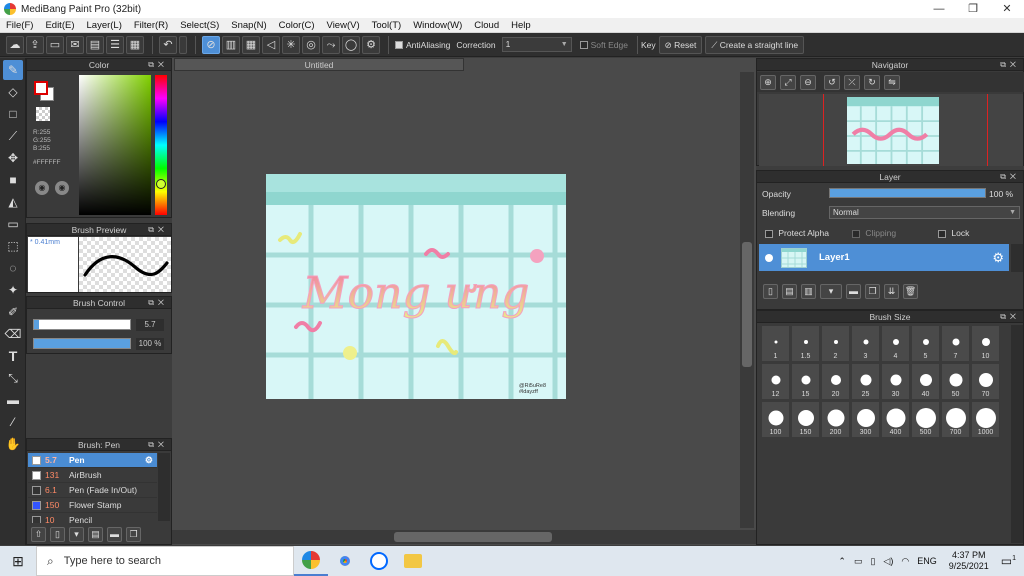 The height and width of the screenshot is (576, 1024). Describe the element at coordinates (76, 534) in the screenshot. I see `brush-type-dropdown-icon: ▾` at that location.